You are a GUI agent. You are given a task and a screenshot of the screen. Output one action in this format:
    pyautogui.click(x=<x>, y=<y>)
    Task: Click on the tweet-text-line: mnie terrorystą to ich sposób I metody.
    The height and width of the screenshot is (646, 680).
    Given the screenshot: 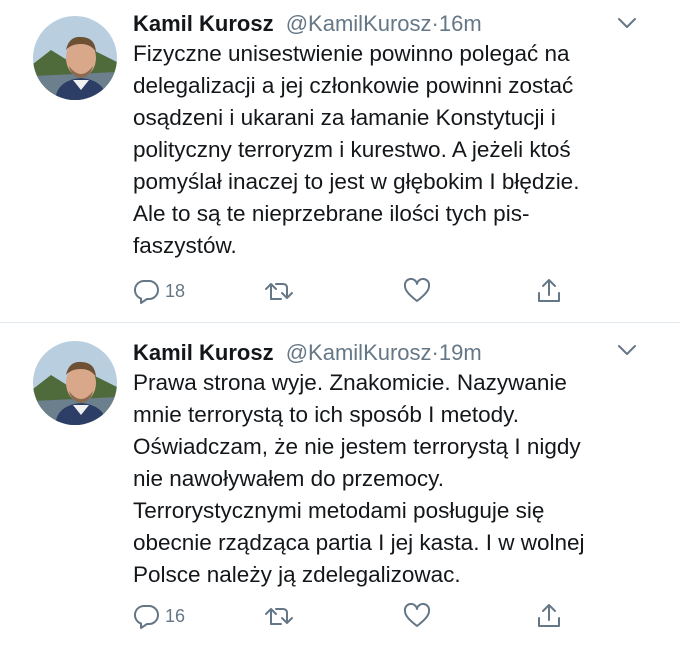 What is the action you would take?
    pyautogui.click(x=326, y=414)
    